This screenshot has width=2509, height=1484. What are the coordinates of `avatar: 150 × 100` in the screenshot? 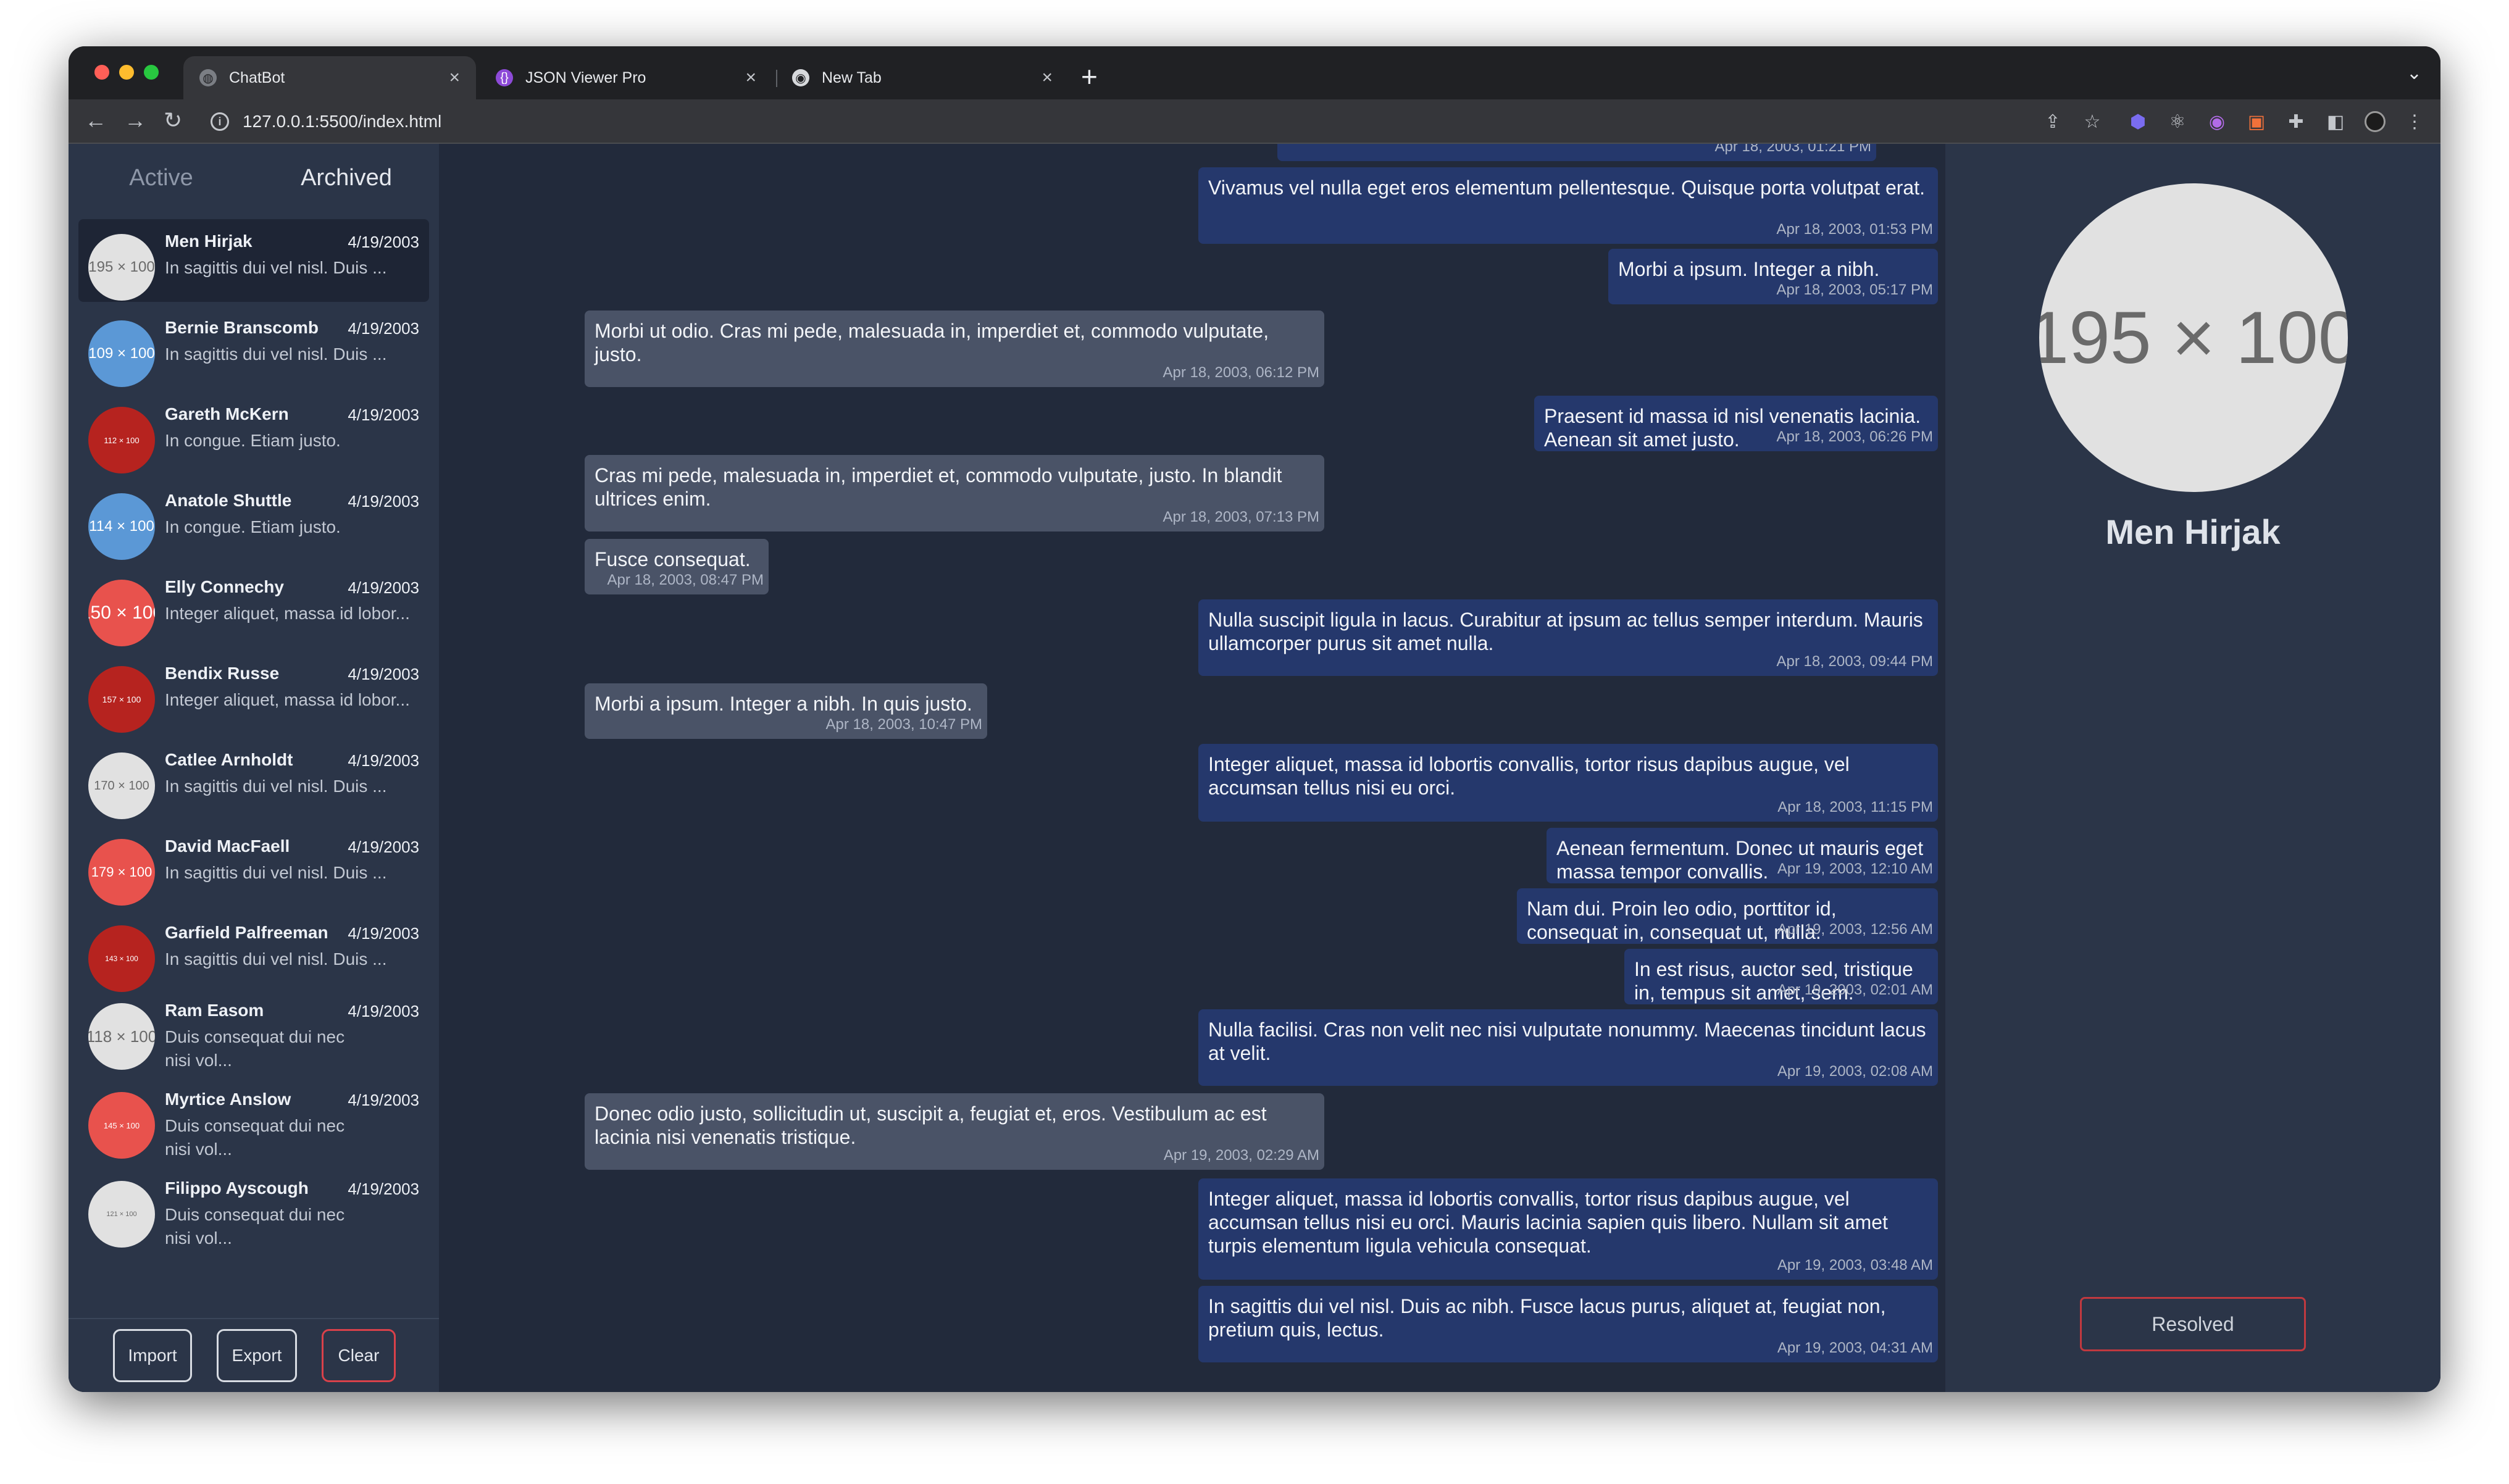 It's located at (121, 613).